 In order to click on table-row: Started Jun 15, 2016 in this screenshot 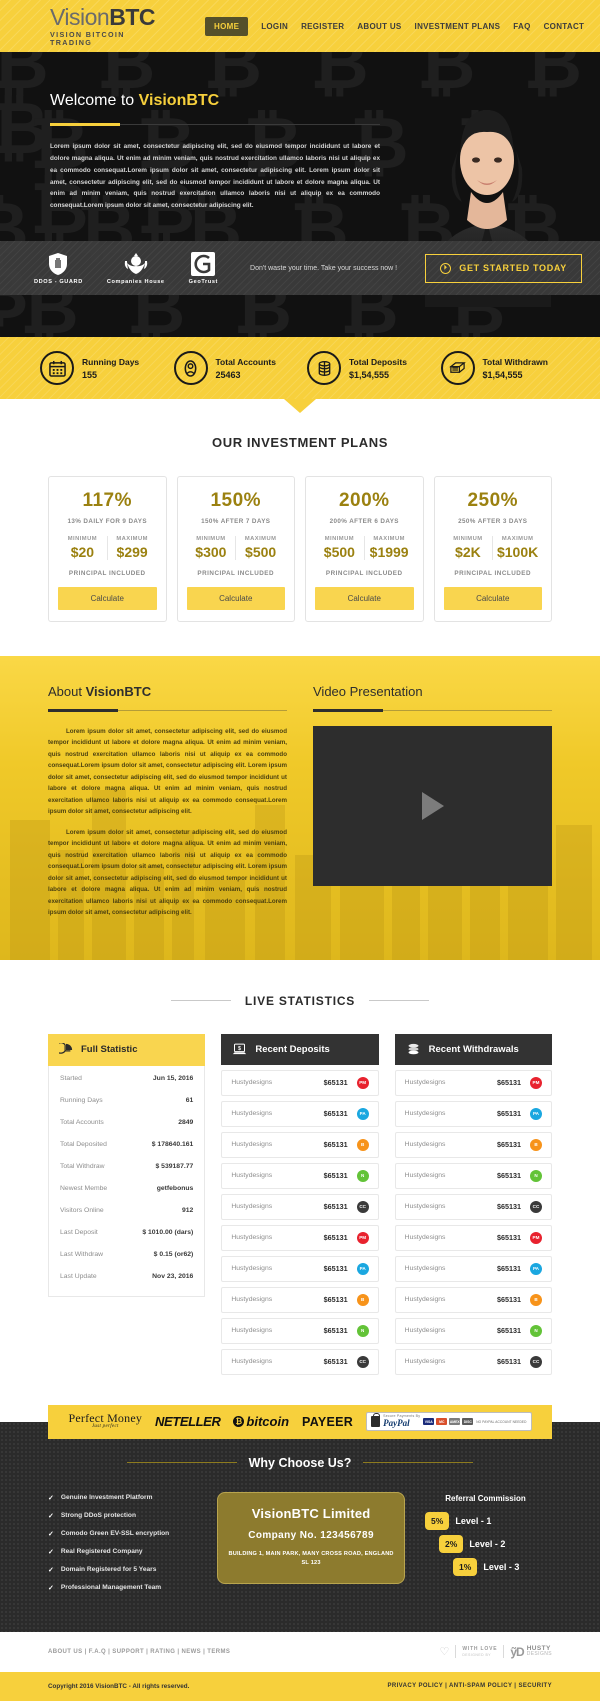, I will do `click(126, 1079)`.